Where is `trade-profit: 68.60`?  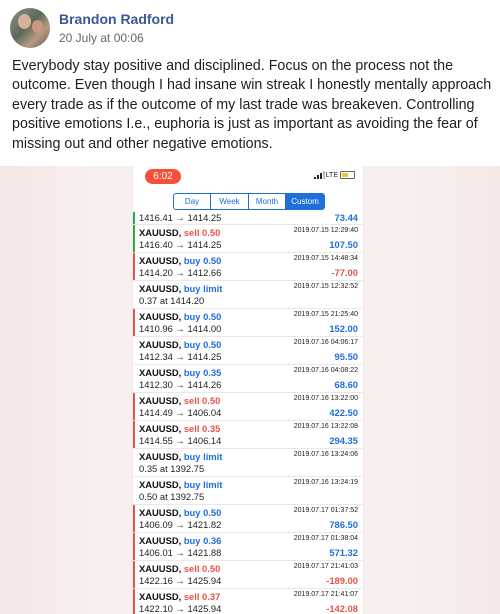
trade-profit: 68.60 is located at coordinates (346, 384).